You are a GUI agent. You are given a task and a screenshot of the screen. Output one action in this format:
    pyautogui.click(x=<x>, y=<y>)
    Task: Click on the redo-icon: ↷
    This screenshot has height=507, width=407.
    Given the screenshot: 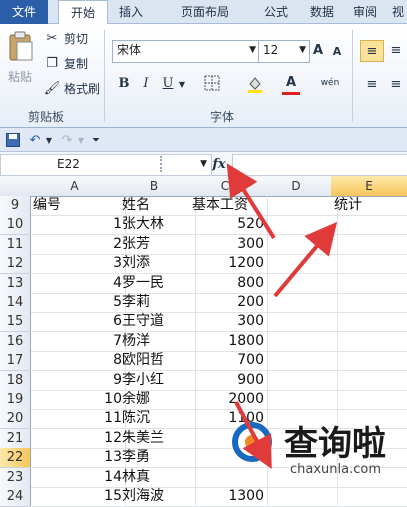 What is the action you would take?
    pyautogui.click(x=67, y=140)
    